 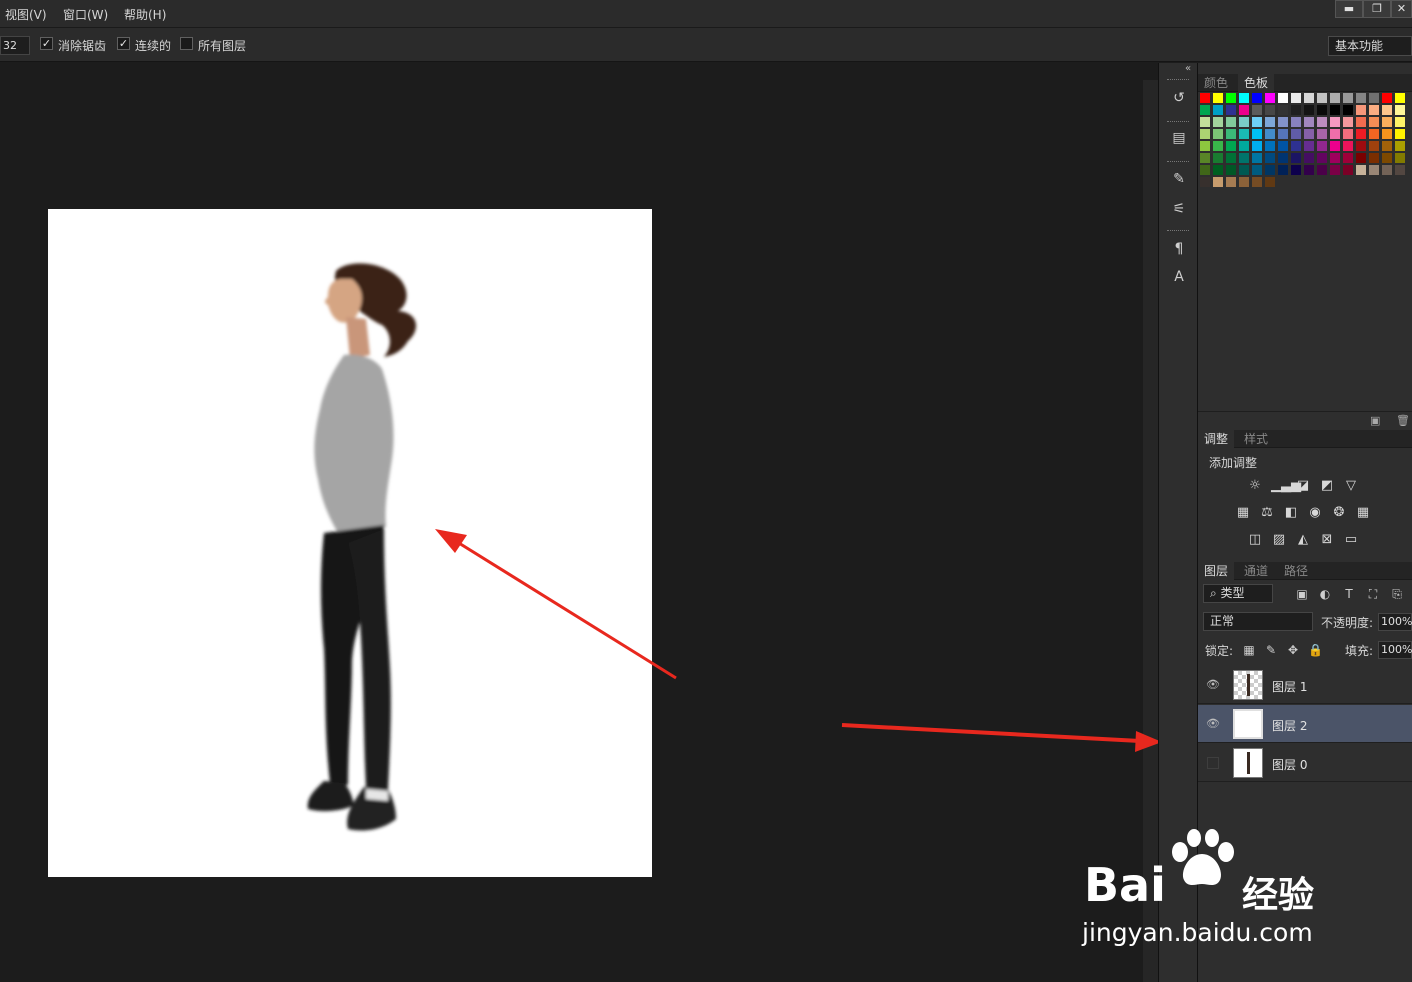 I want to click on character-icon: A, so click(x=1179, y=277).